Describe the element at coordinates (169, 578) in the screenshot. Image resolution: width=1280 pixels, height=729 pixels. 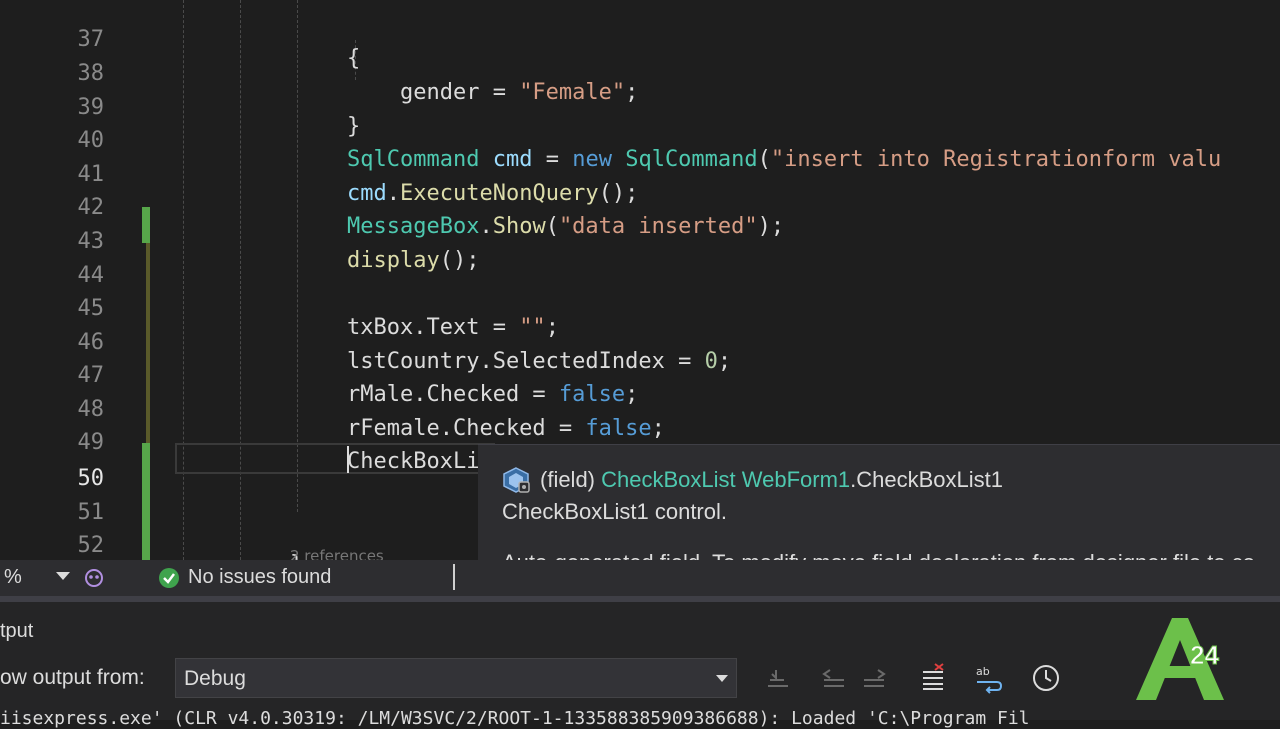
I see `check-circle-icon` at that location.